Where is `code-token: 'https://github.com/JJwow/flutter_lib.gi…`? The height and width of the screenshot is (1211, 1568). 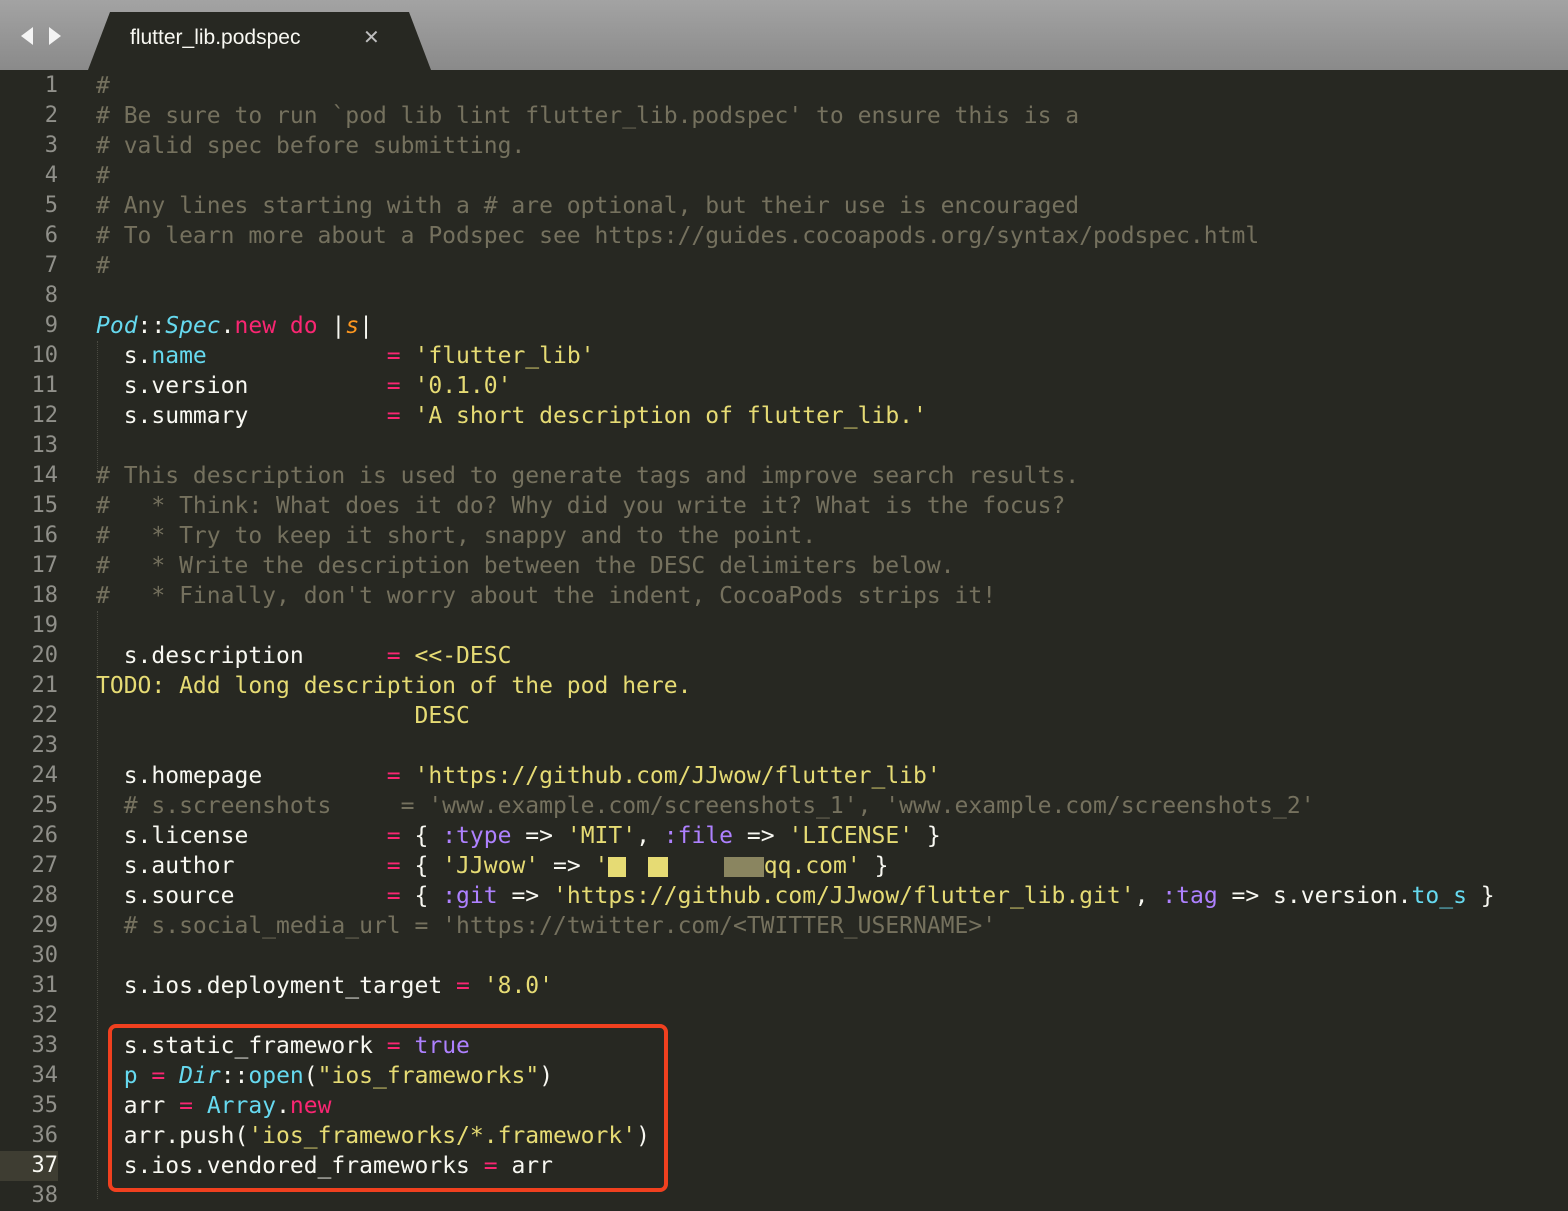
code-token: 'https://github.com/JJwow/flutter_lib.gi… is located at coordinates (843, 896).